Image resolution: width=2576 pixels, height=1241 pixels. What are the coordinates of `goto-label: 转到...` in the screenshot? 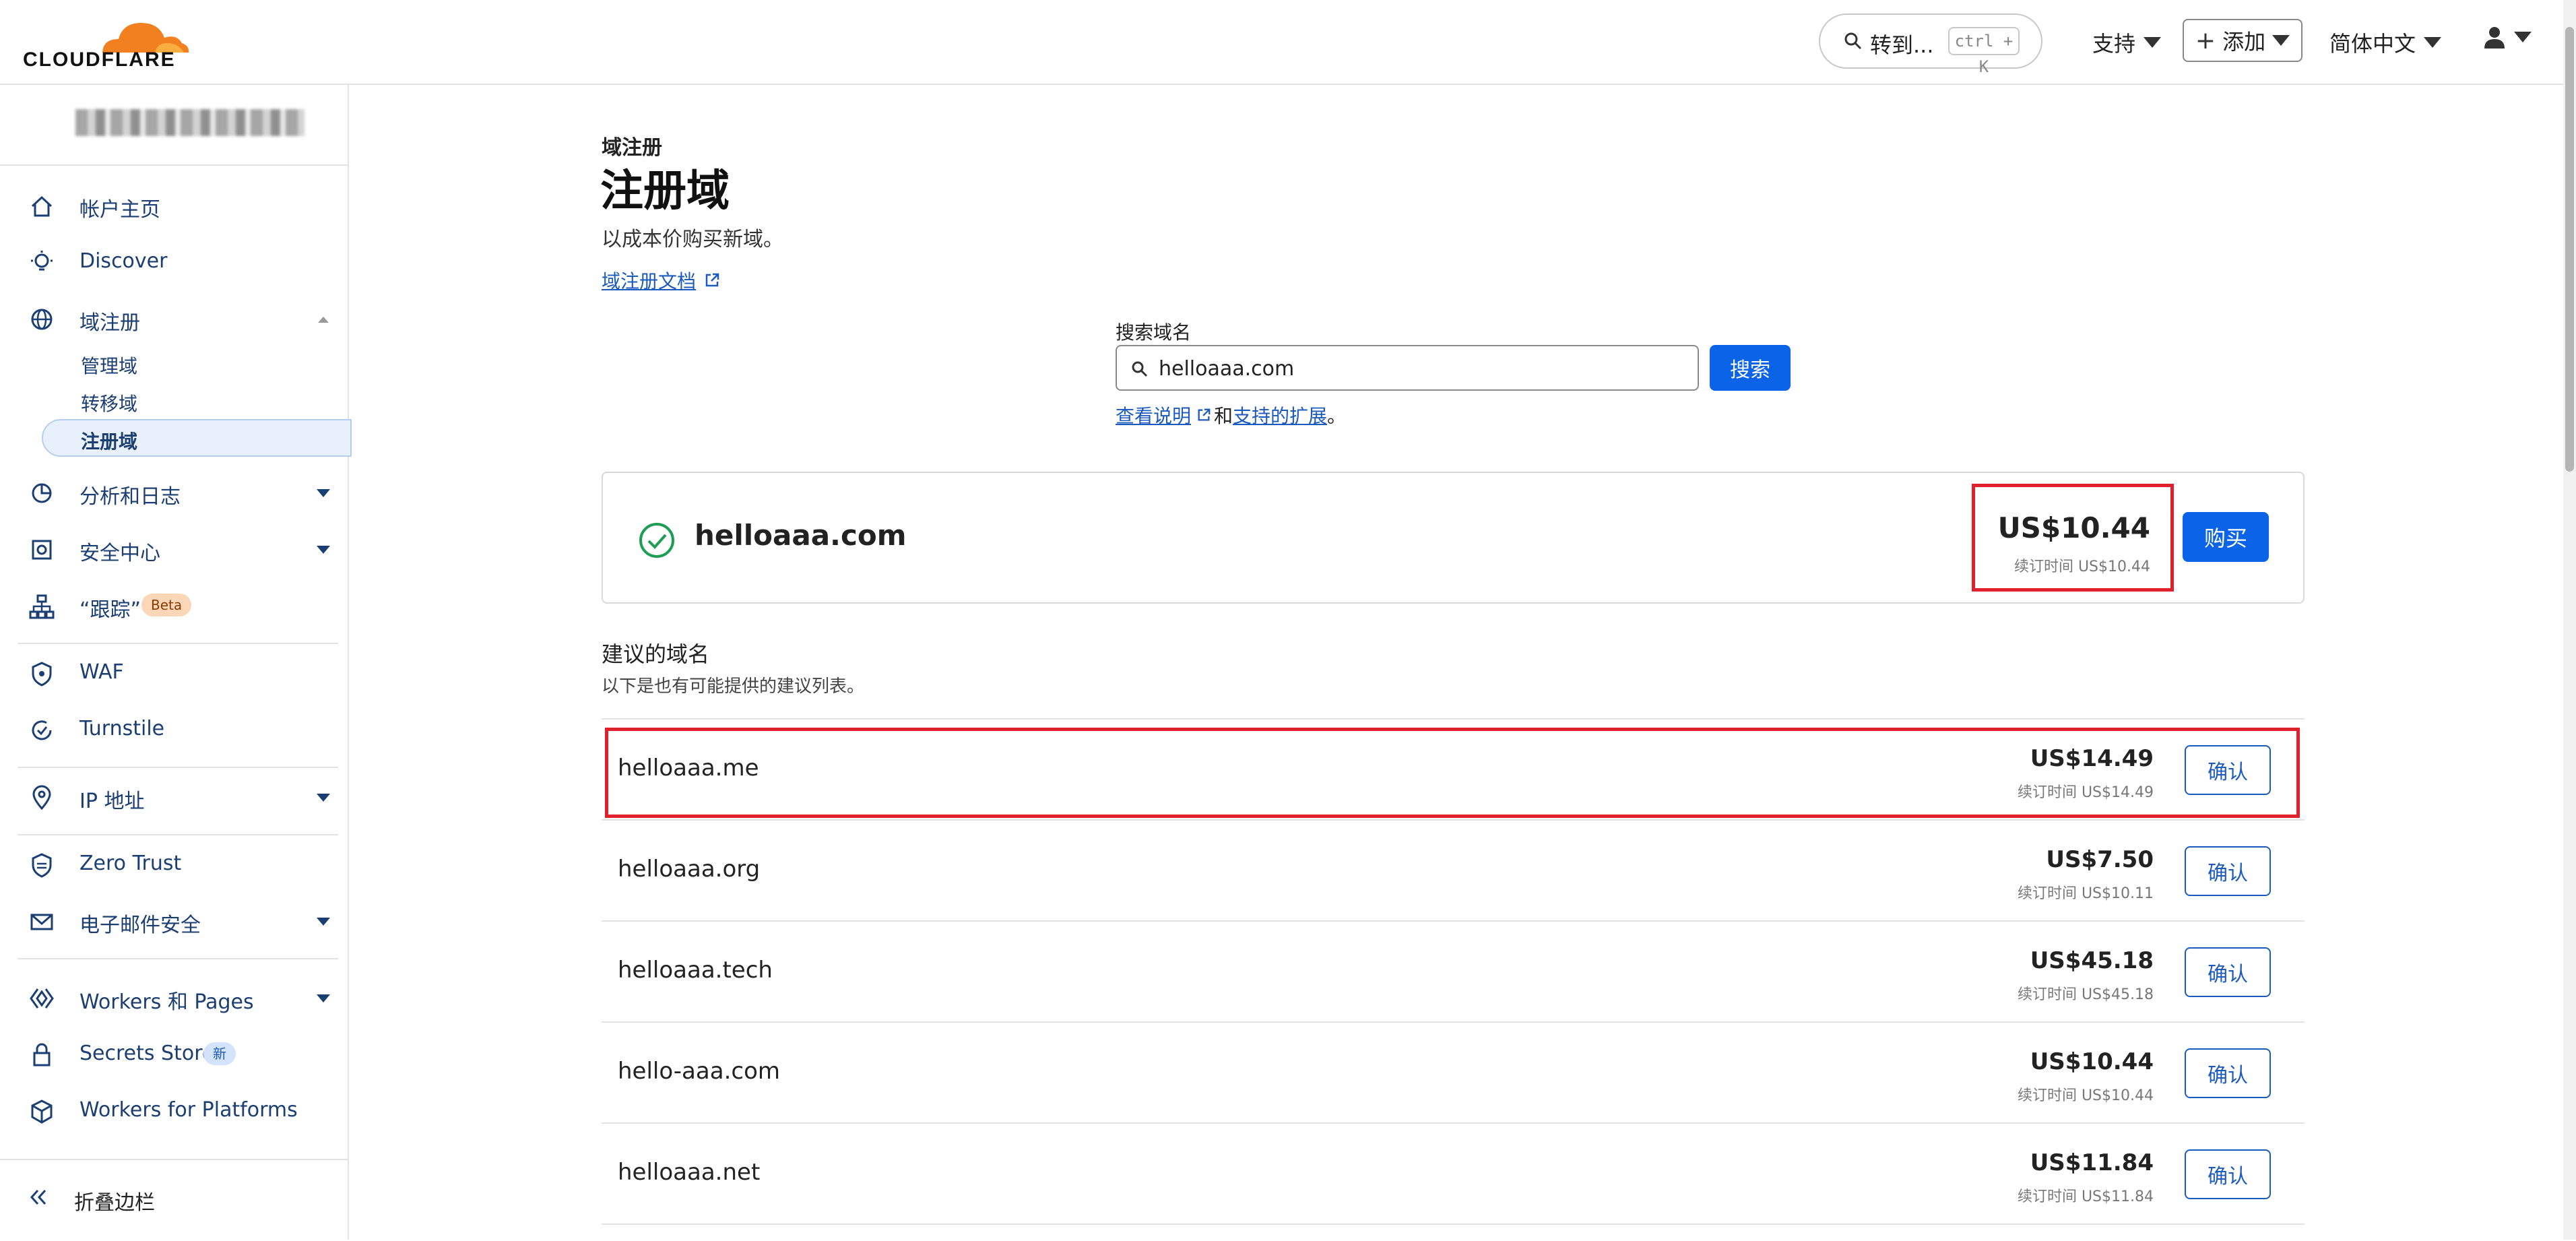 It's located at (1902, 45).